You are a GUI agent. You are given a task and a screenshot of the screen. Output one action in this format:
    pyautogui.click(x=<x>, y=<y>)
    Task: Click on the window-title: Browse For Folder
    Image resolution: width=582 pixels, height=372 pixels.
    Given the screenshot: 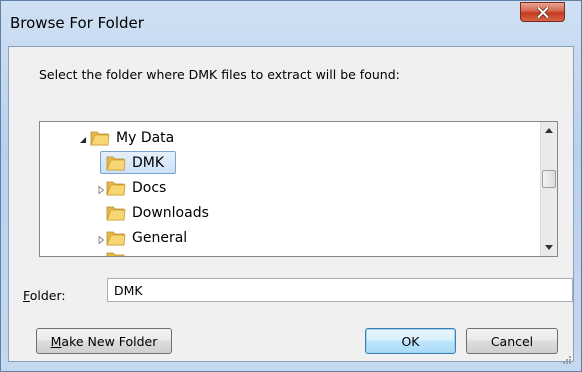 What is the action you would take?
    pyautogui.click(x=77, y=23)
    